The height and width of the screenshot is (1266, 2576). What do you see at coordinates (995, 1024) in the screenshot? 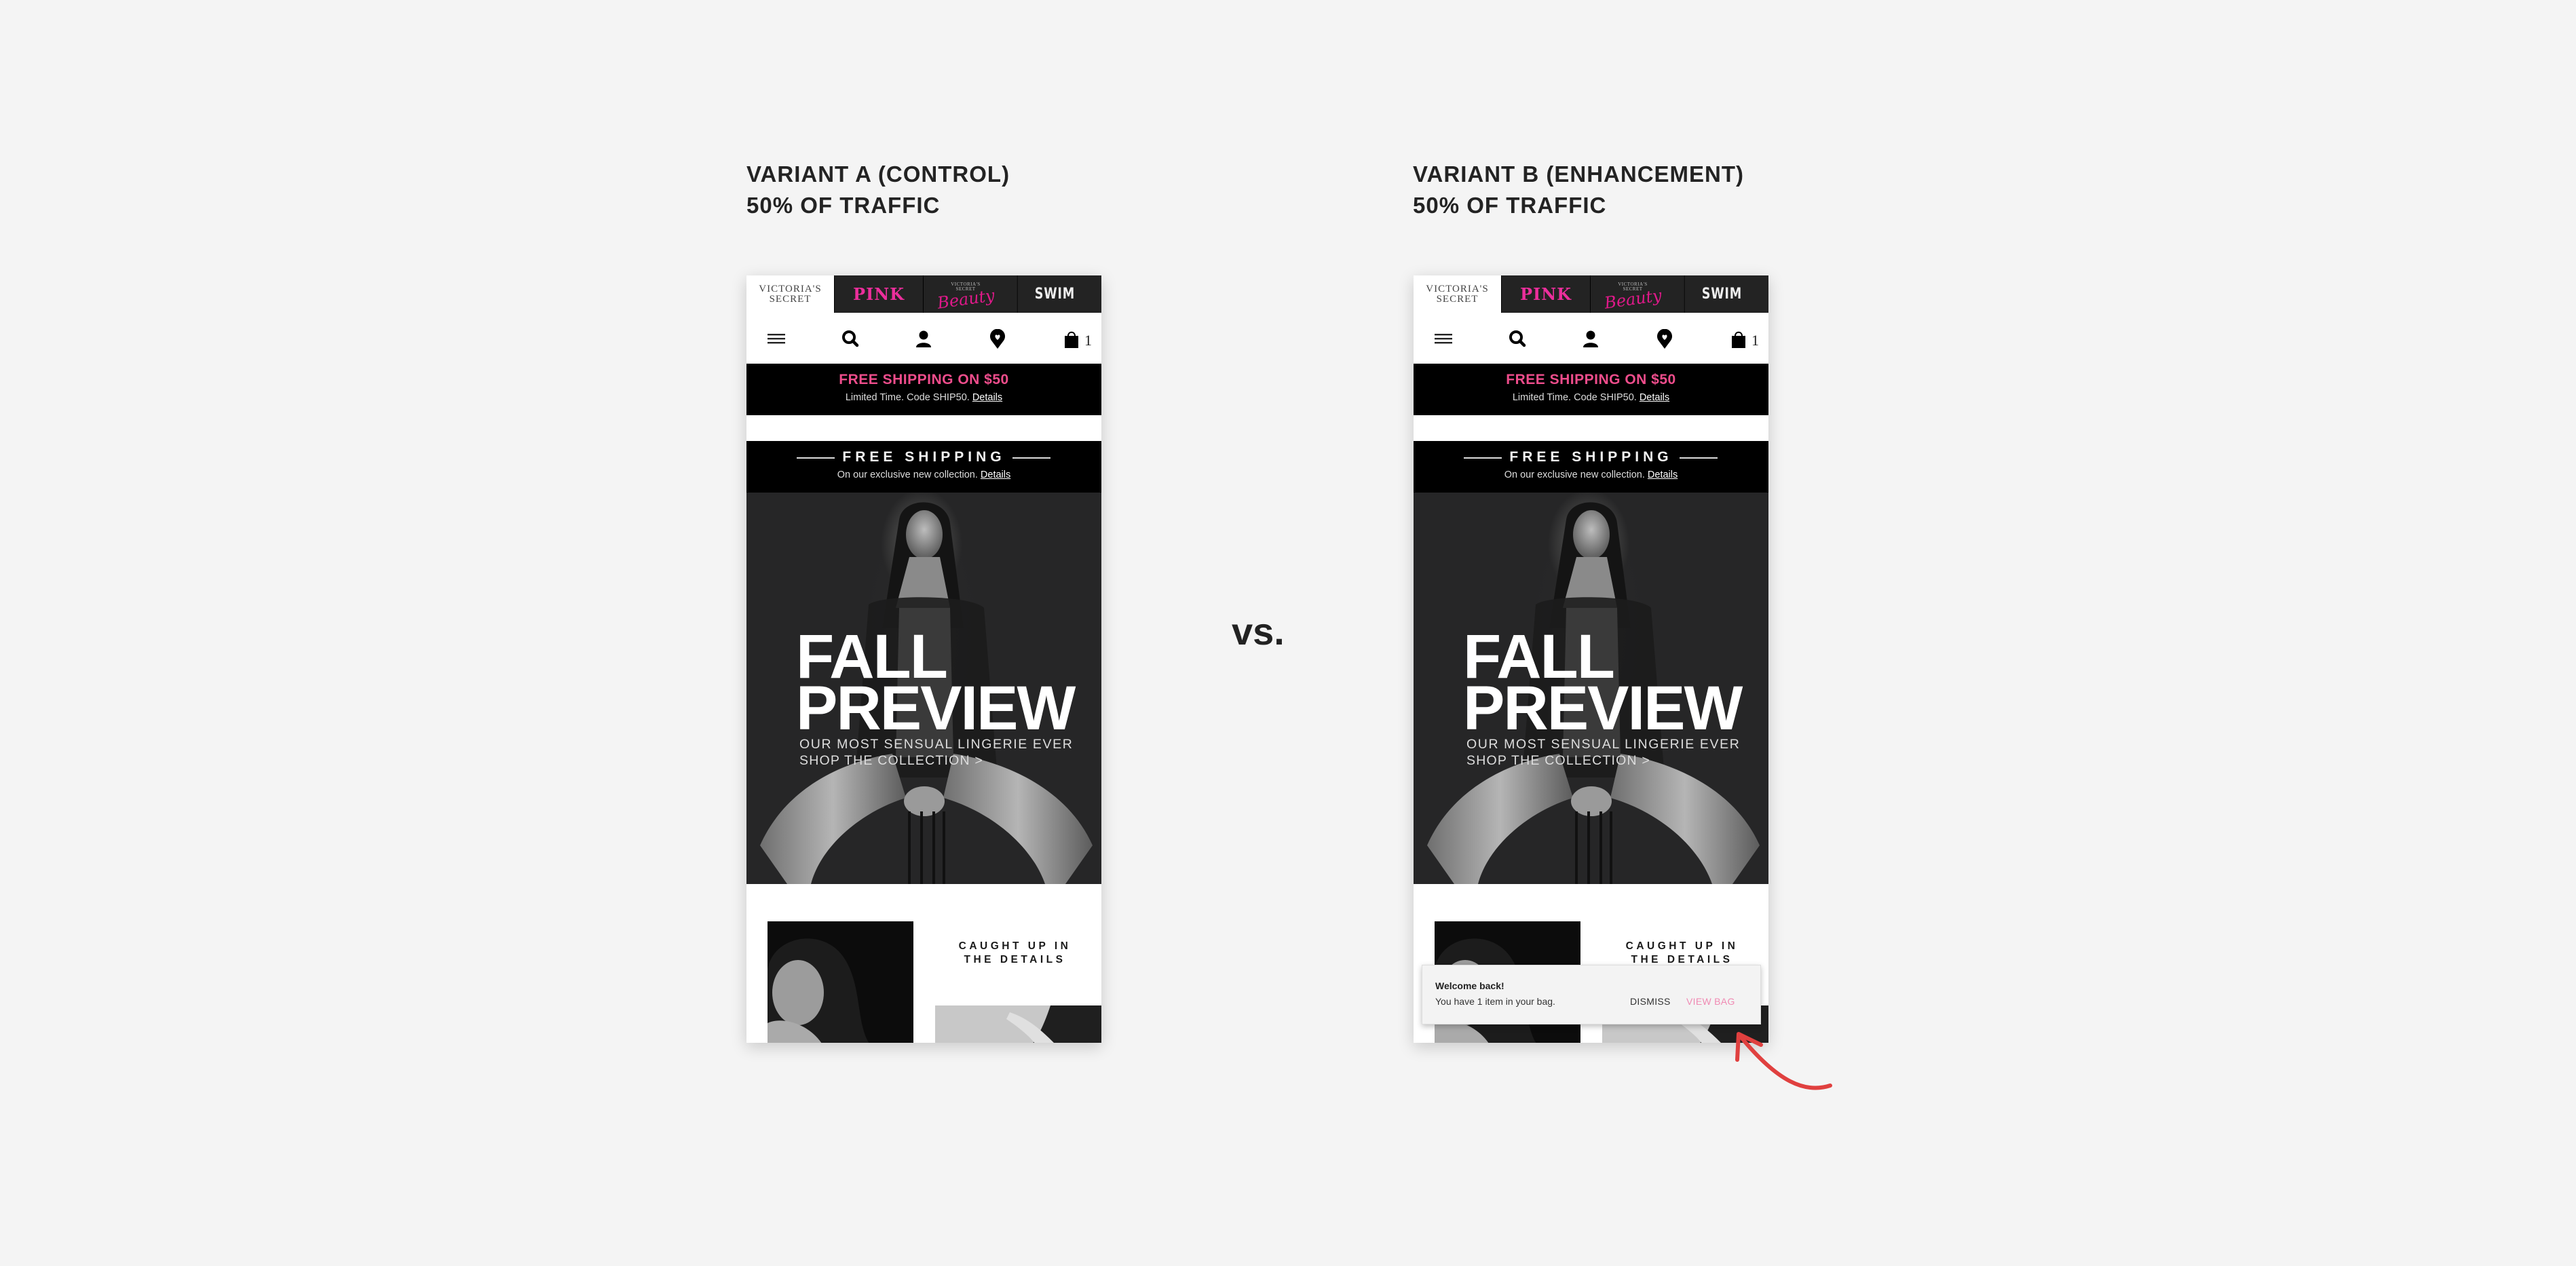
I see `detail-photo` at bounding box center [995, 1024].